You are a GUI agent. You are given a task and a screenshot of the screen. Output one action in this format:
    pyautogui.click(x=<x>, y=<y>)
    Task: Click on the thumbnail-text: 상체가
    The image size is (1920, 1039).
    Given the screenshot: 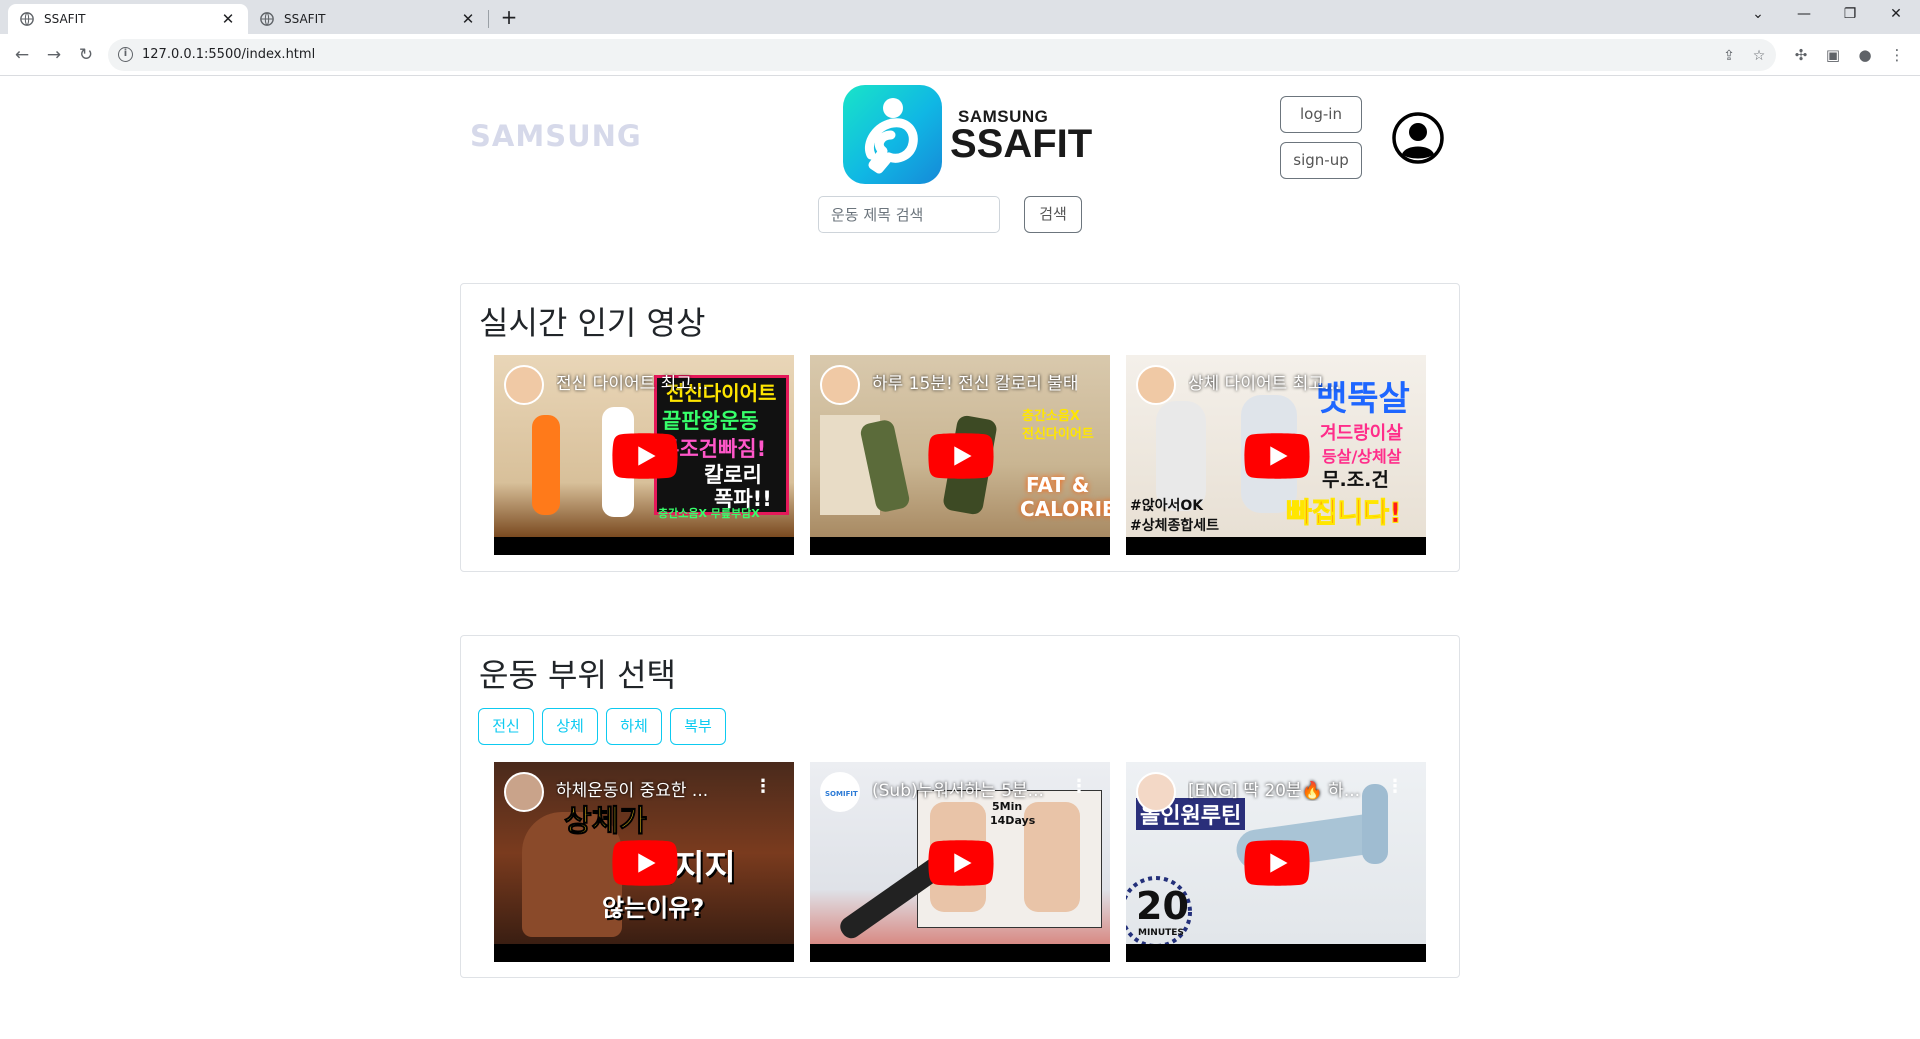 What is the action you would take?
    pyautogui.click(x=606, y=822)
    